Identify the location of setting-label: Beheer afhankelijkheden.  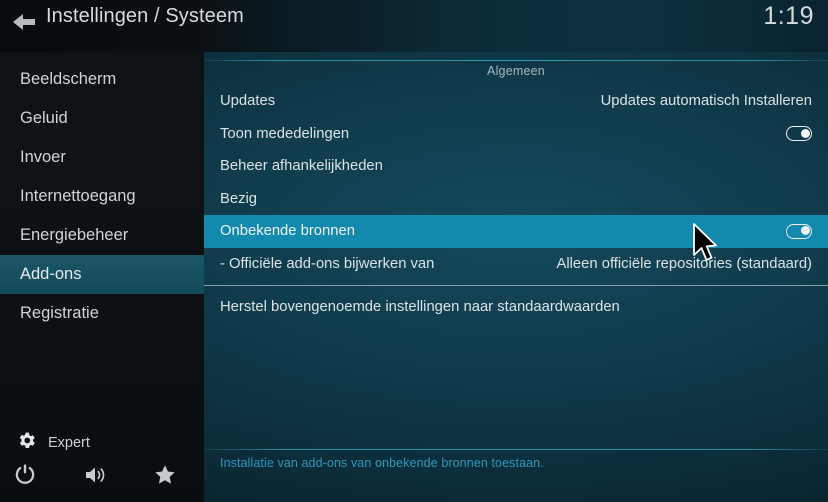
(301, 166).